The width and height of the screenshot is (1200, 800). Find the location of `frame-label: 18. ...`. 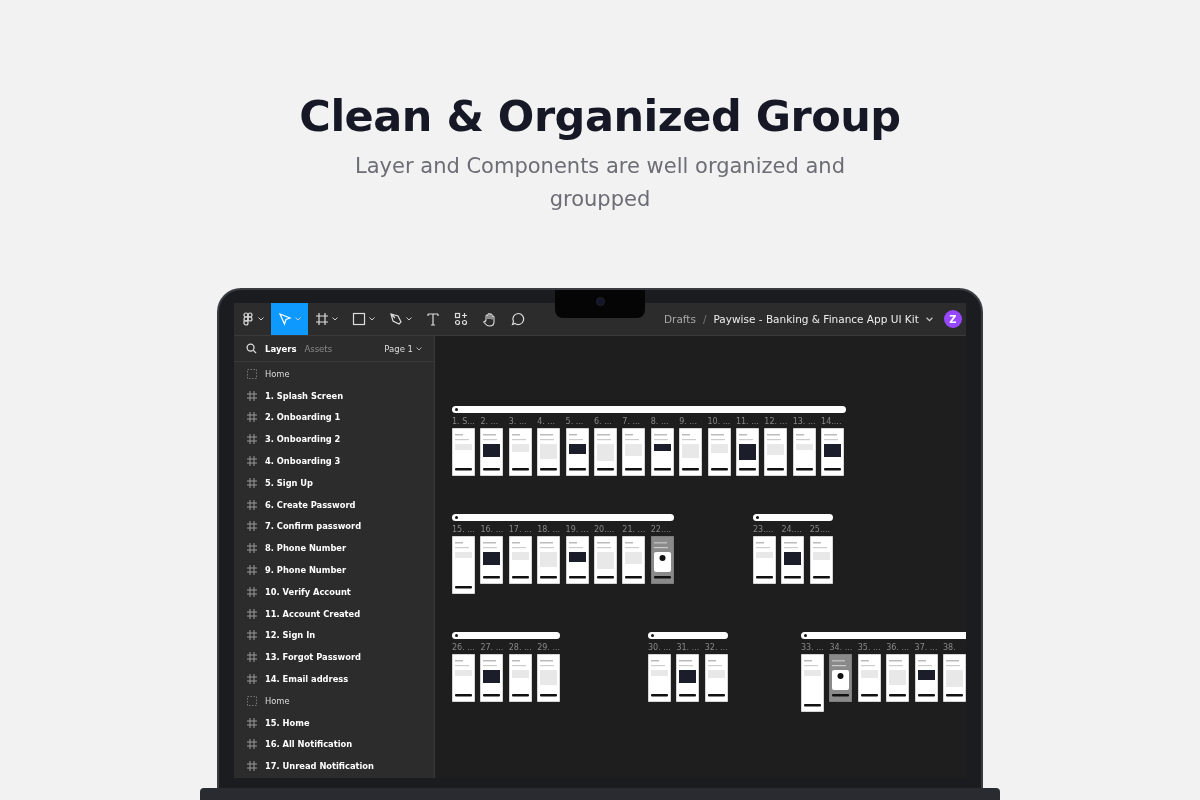

frame-label: 18. ... is located at coordinates (549, 530).